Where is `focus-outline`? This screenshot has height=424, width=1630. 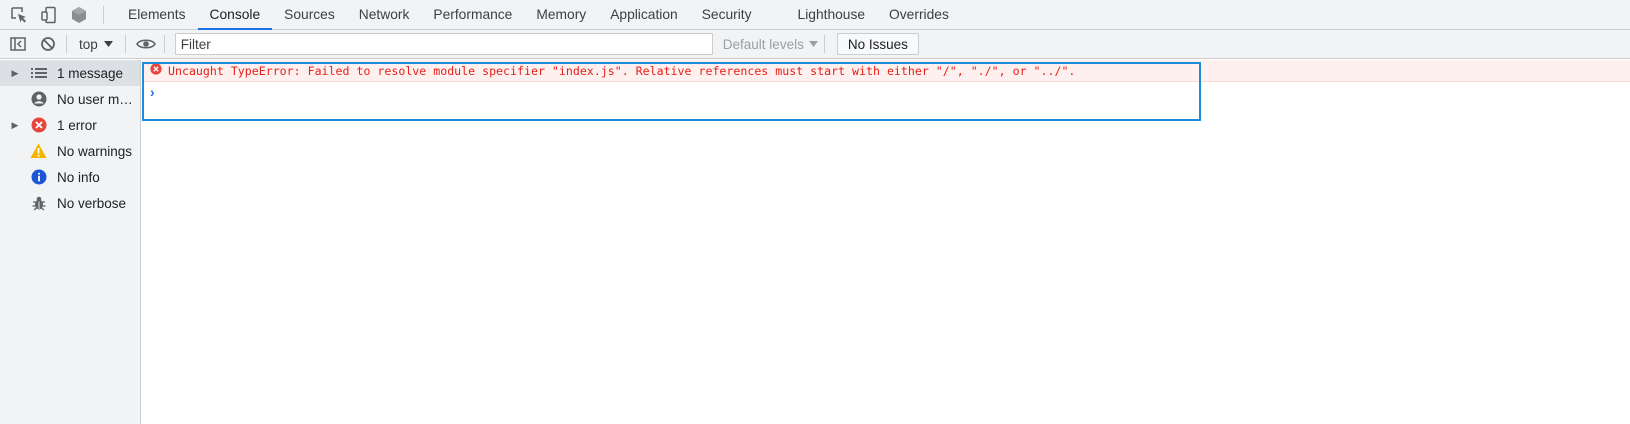 focus-outline is located at coordinates (671, 91).